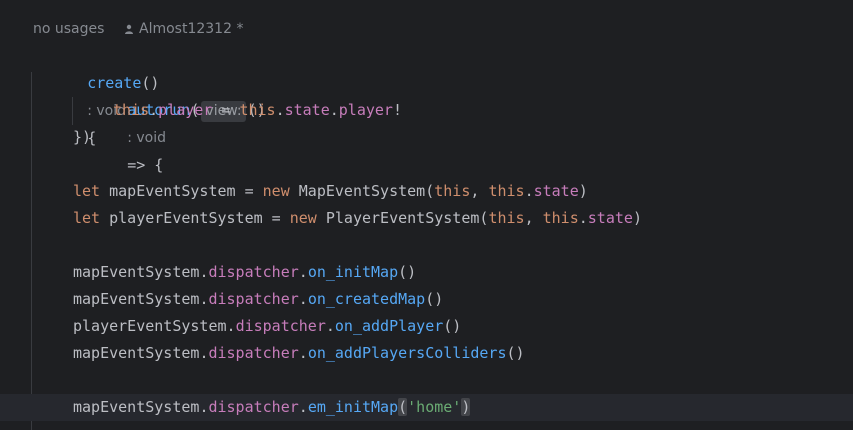 The width and height of the screenshot is (853, 430). I want to click on string-literal: 'home', so click(434, 407).